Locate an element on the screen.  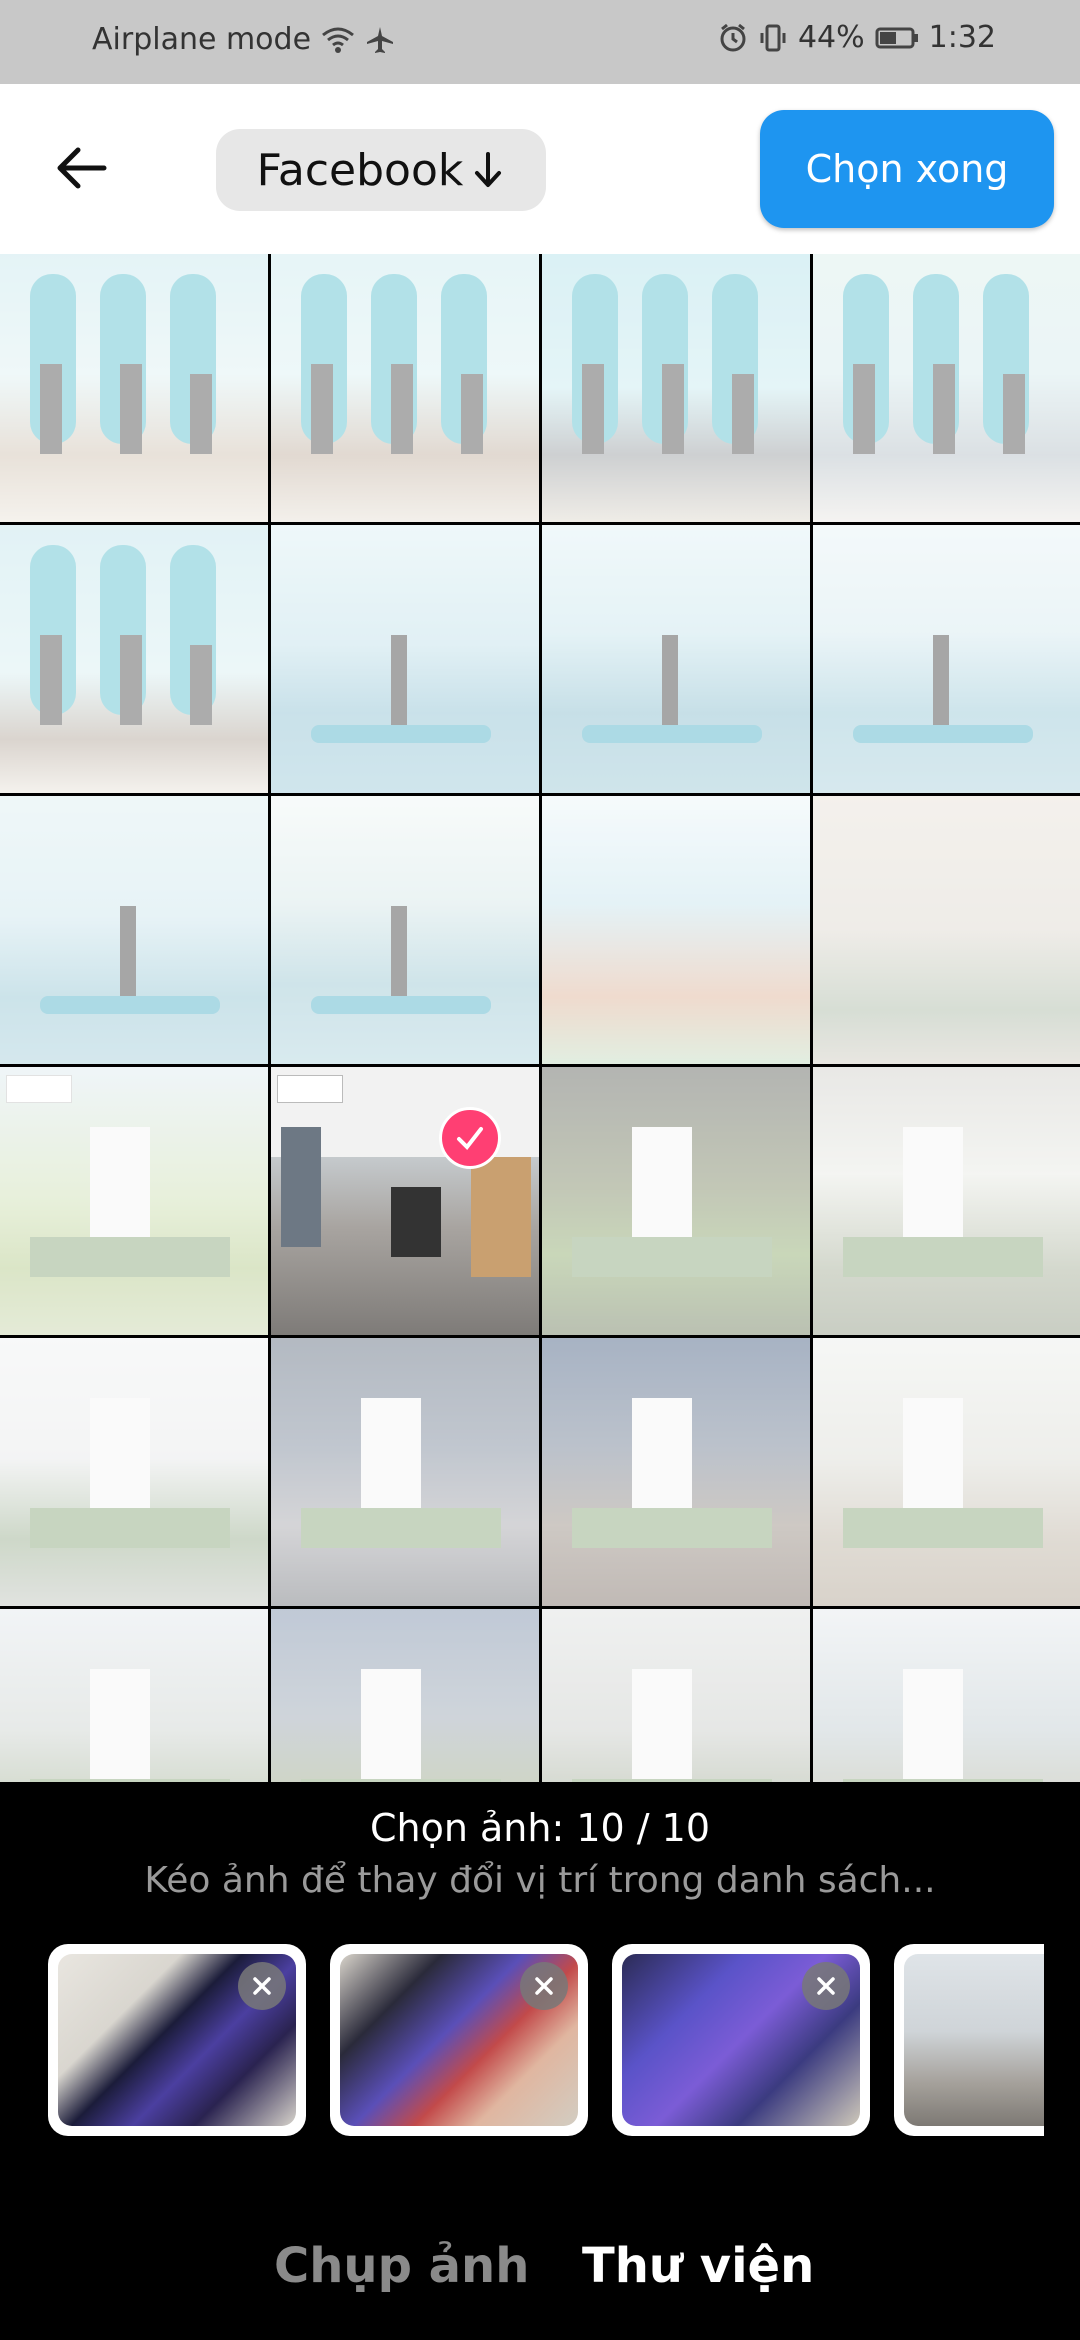
done-button: Chọn xong is located at coordinates (907, 169).